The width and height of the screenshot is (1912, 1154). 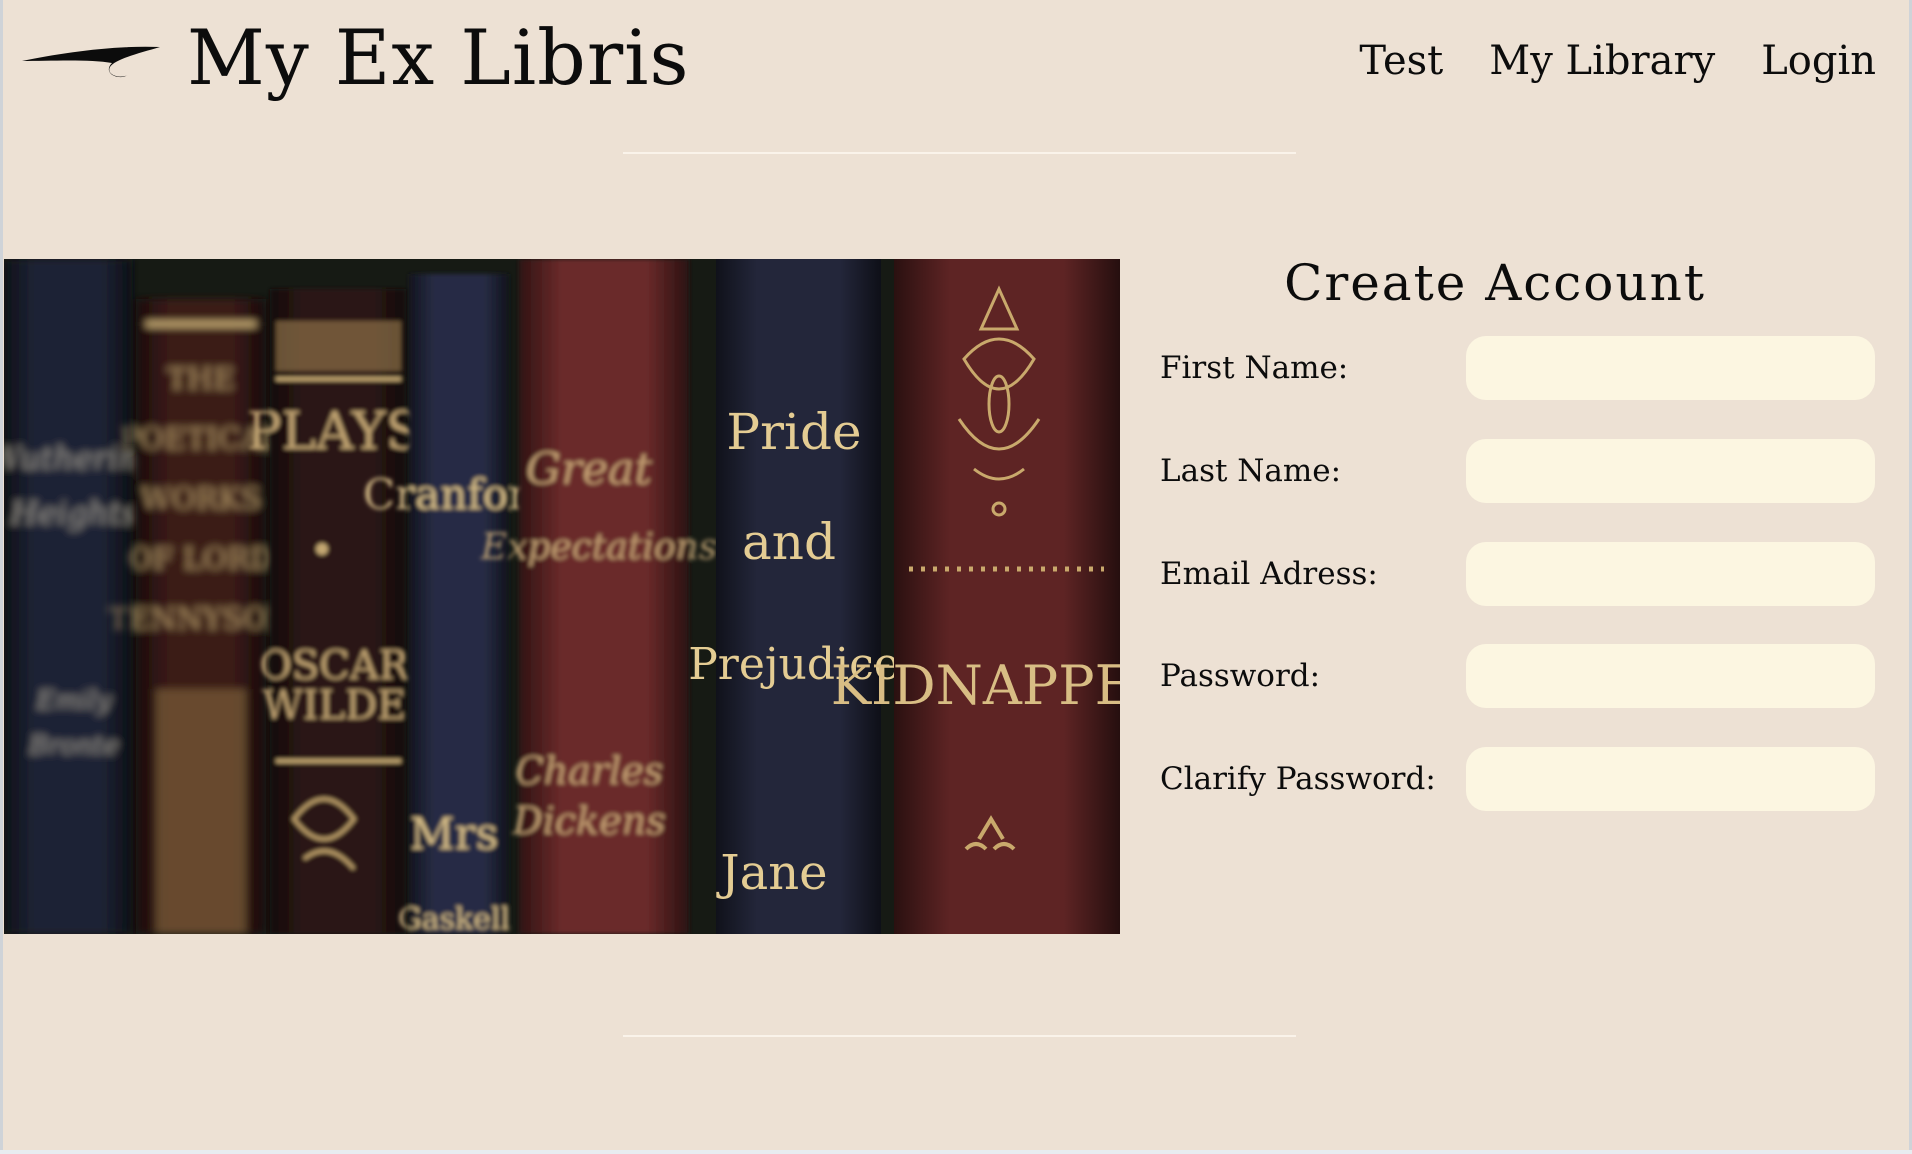 I want to click on brand-name: My Ex Libris, so click(x=438, y=57).